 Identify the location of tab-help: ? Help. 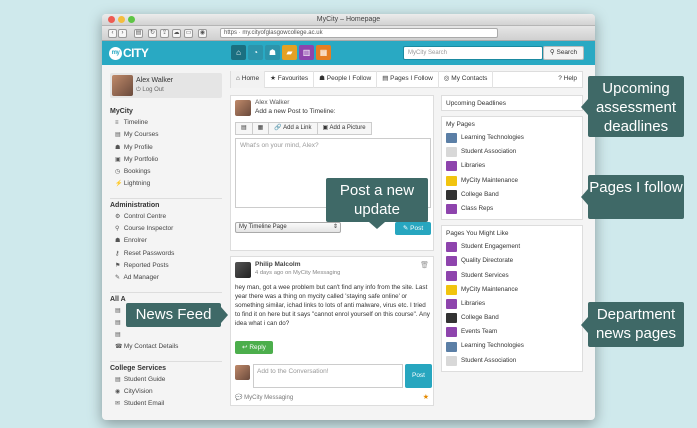
(567, 79).